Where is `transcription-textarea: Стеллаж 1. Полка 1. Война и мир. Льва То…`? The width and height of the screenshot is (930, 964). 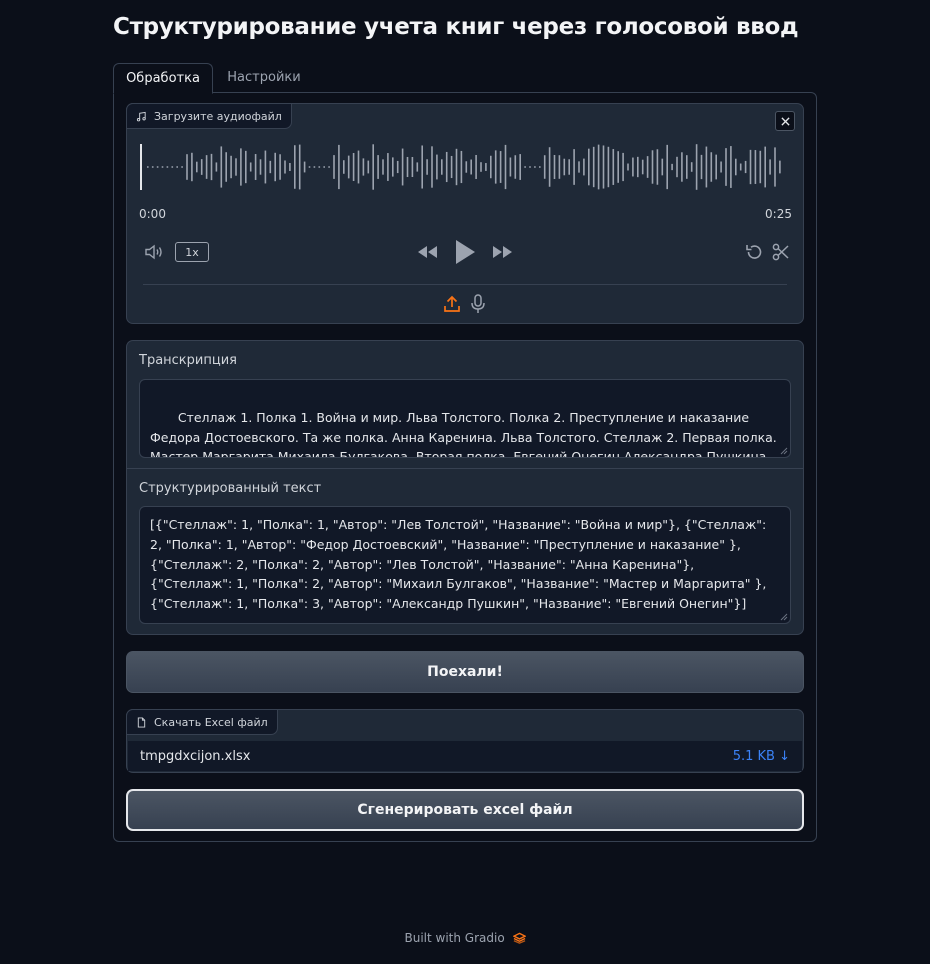 transcription-textarea: Стеллаж 1. Полка 1. Война и мир. Льва То… is located at coordinates (465, 418).